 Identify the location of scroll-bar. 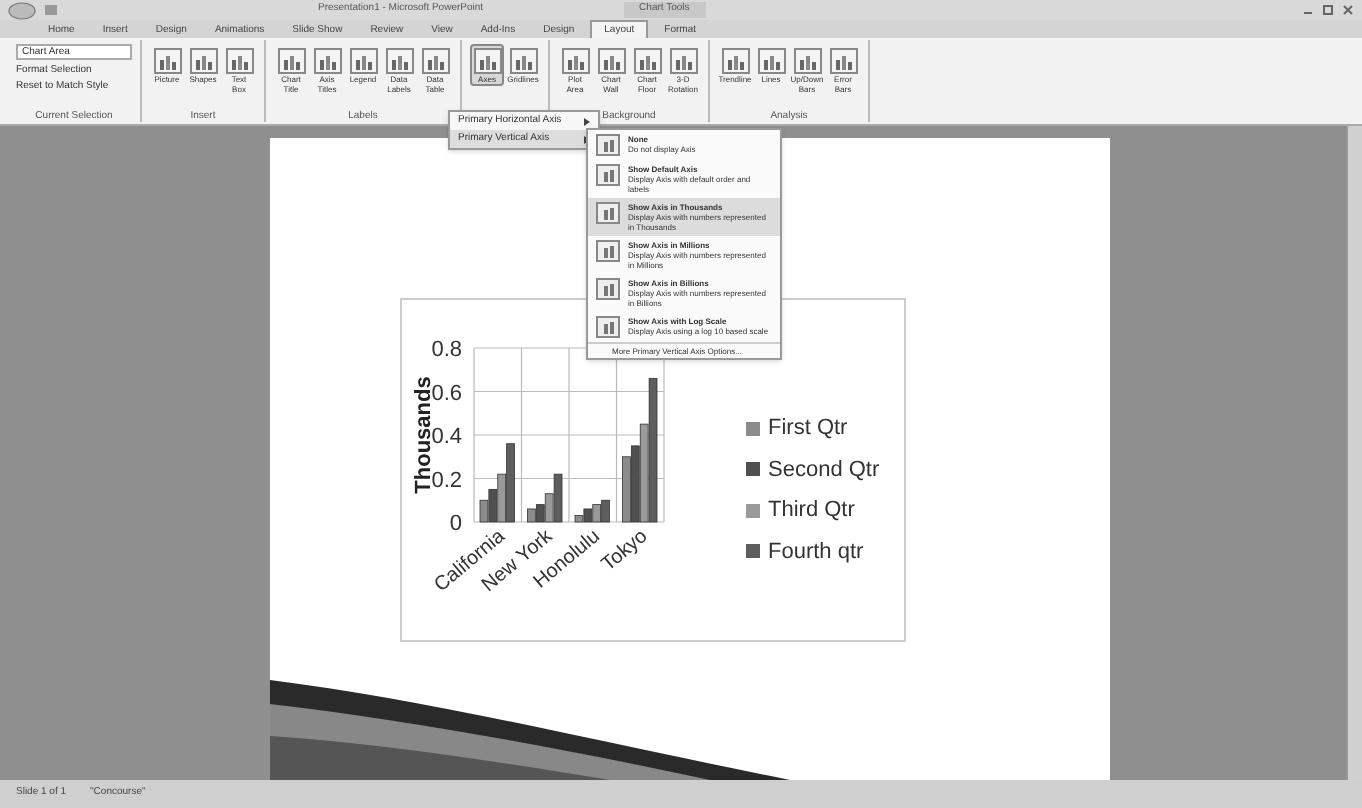
(1354, 453).